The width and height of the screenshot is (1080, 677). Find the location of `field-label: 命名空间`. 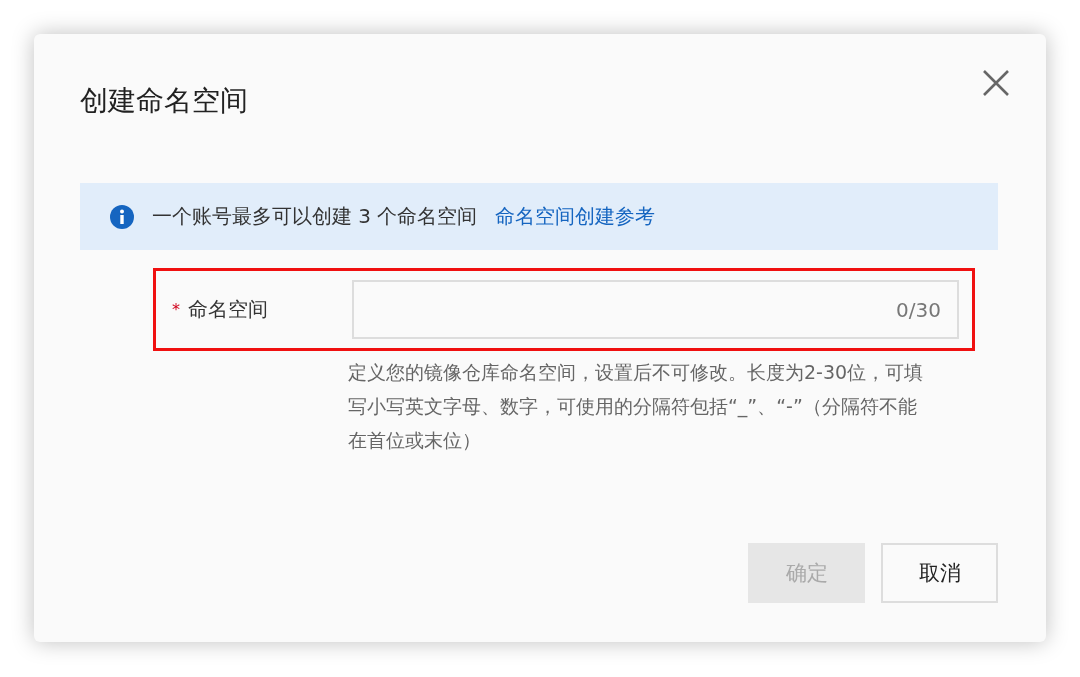

field-label: 命名空间 is located at coordinates (228, 309).